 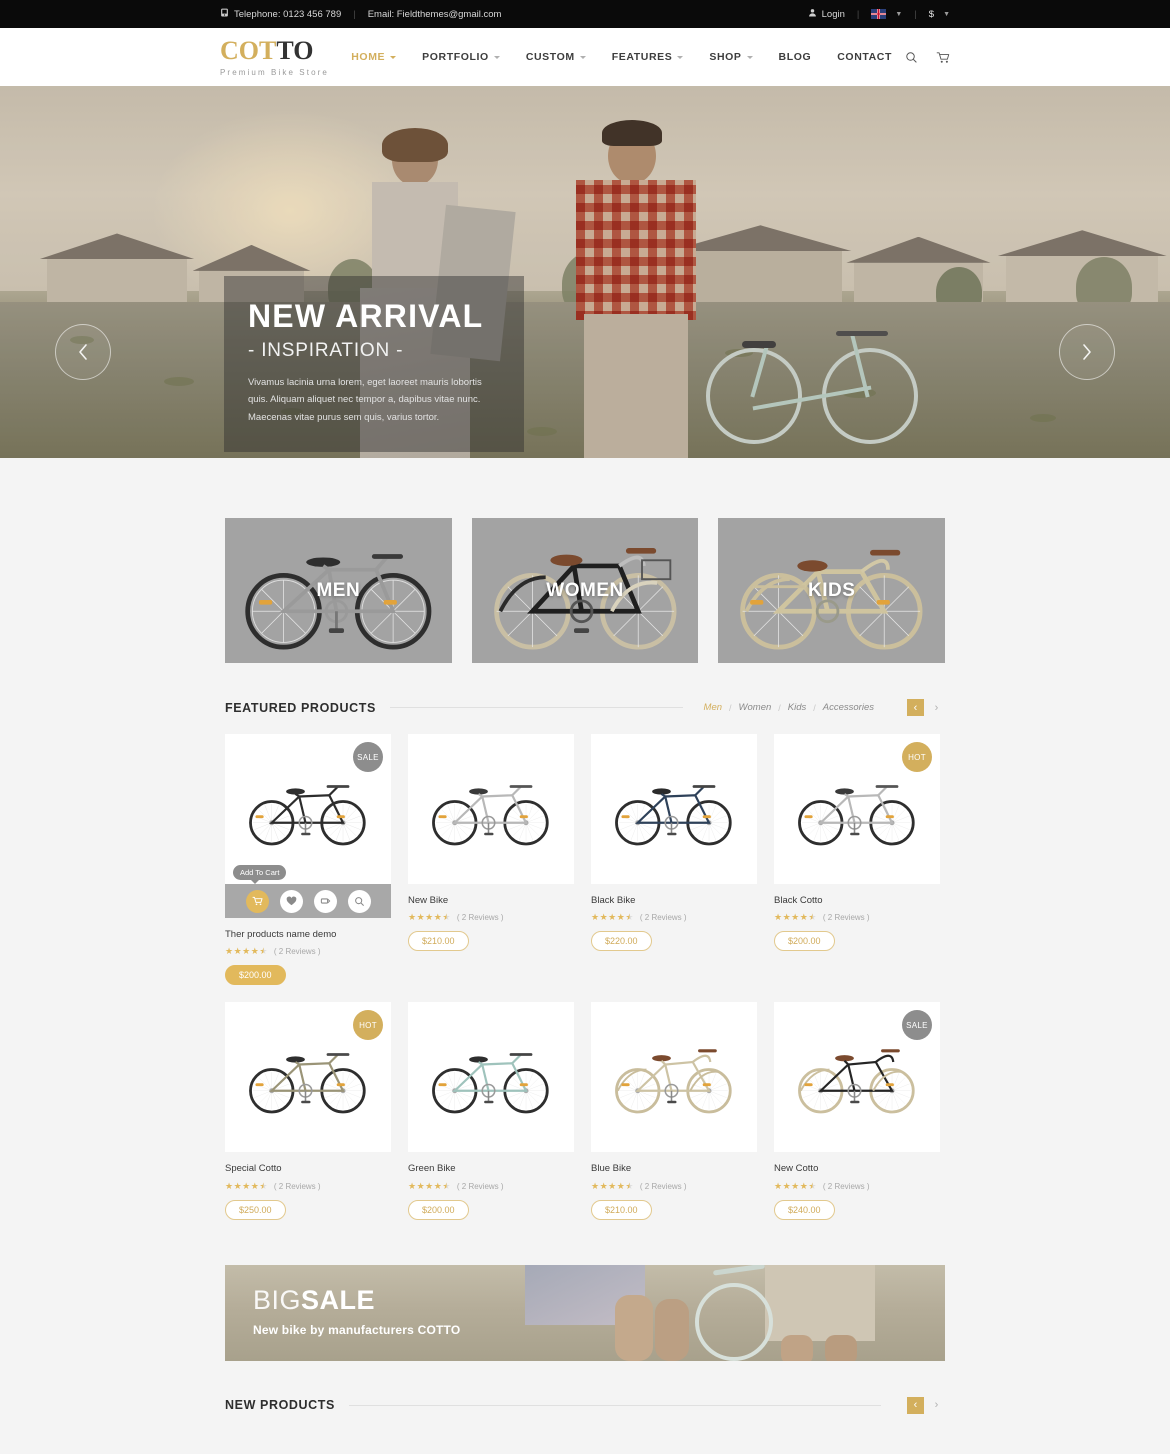 What do you see at coordinates (308, 1169) in the screenshot?
I see `product-name: Special Cotto` at bounding box center [308, 1169].